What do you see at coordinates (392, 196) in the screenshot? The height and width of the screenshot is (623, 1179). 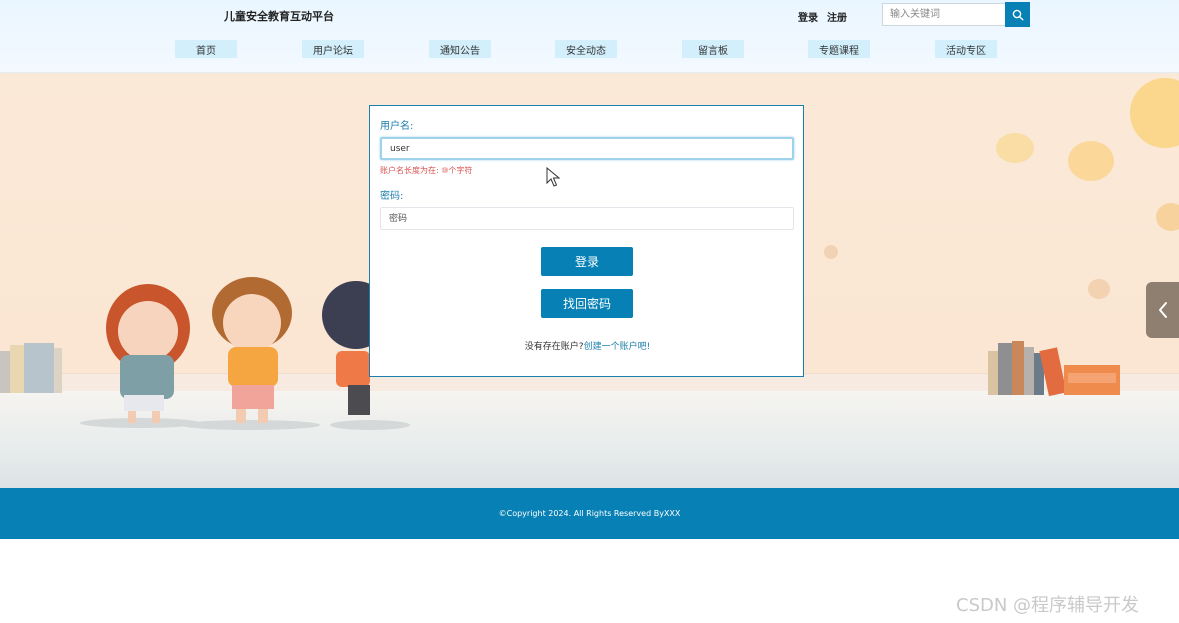 I see `password-label: 密码:` at bounding box center [392, 196].